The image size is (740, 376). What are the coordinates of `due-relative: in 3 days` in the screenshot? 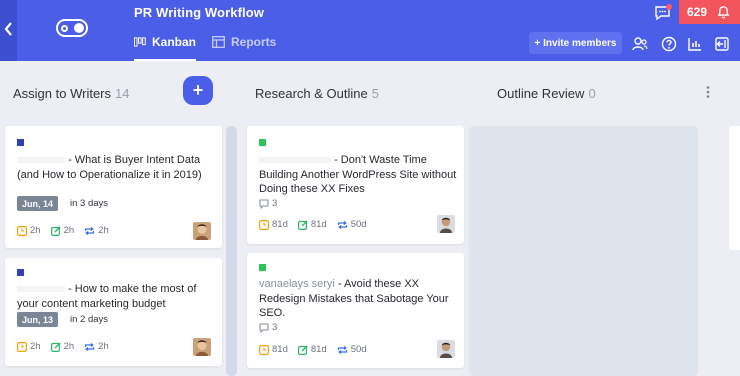 It's located at (89, 203).